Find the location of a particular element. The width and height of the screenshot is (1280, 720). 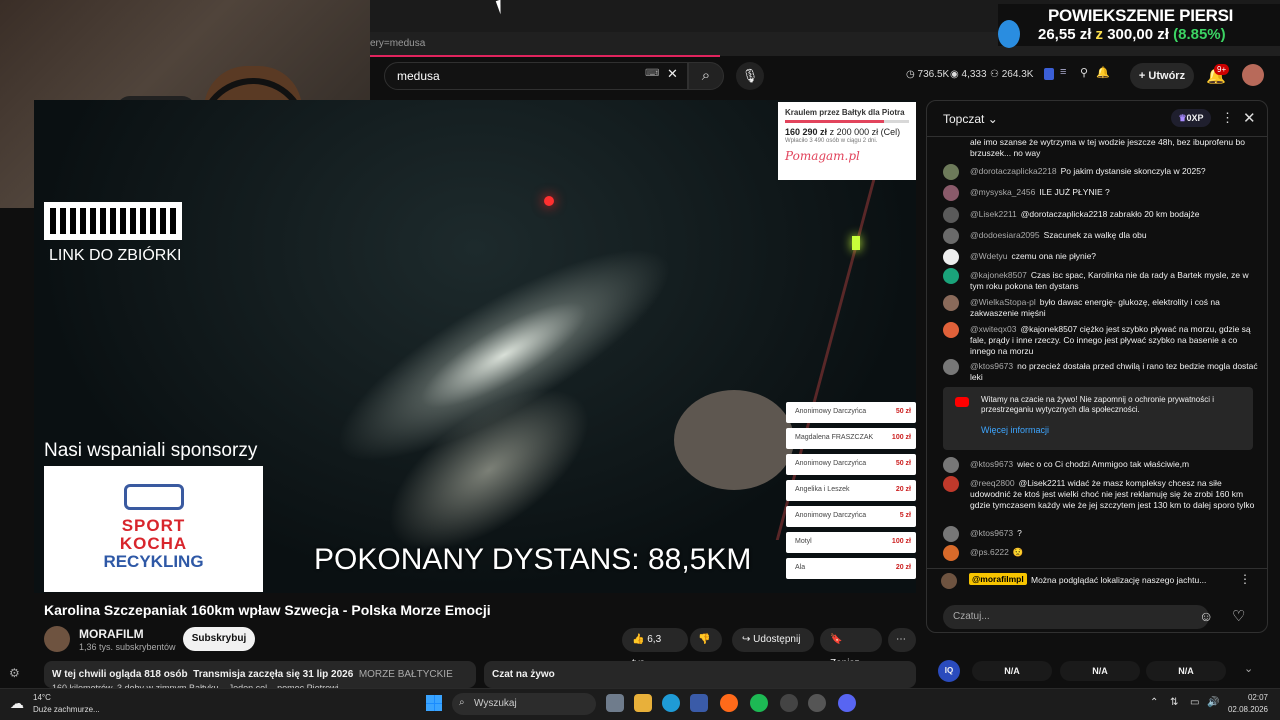

obs-icon is located at coordinates (789, 703).